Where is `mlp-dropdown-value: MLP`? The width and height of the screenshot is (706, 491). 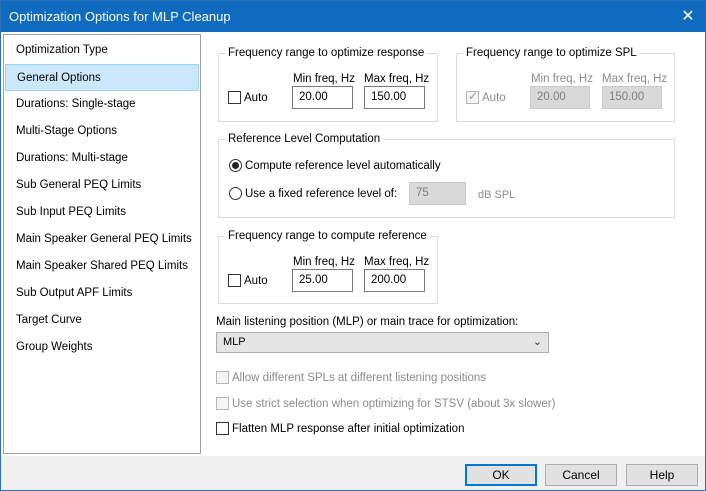 mlp-dropdown-value: MLP is located at coordinates (234, 342).